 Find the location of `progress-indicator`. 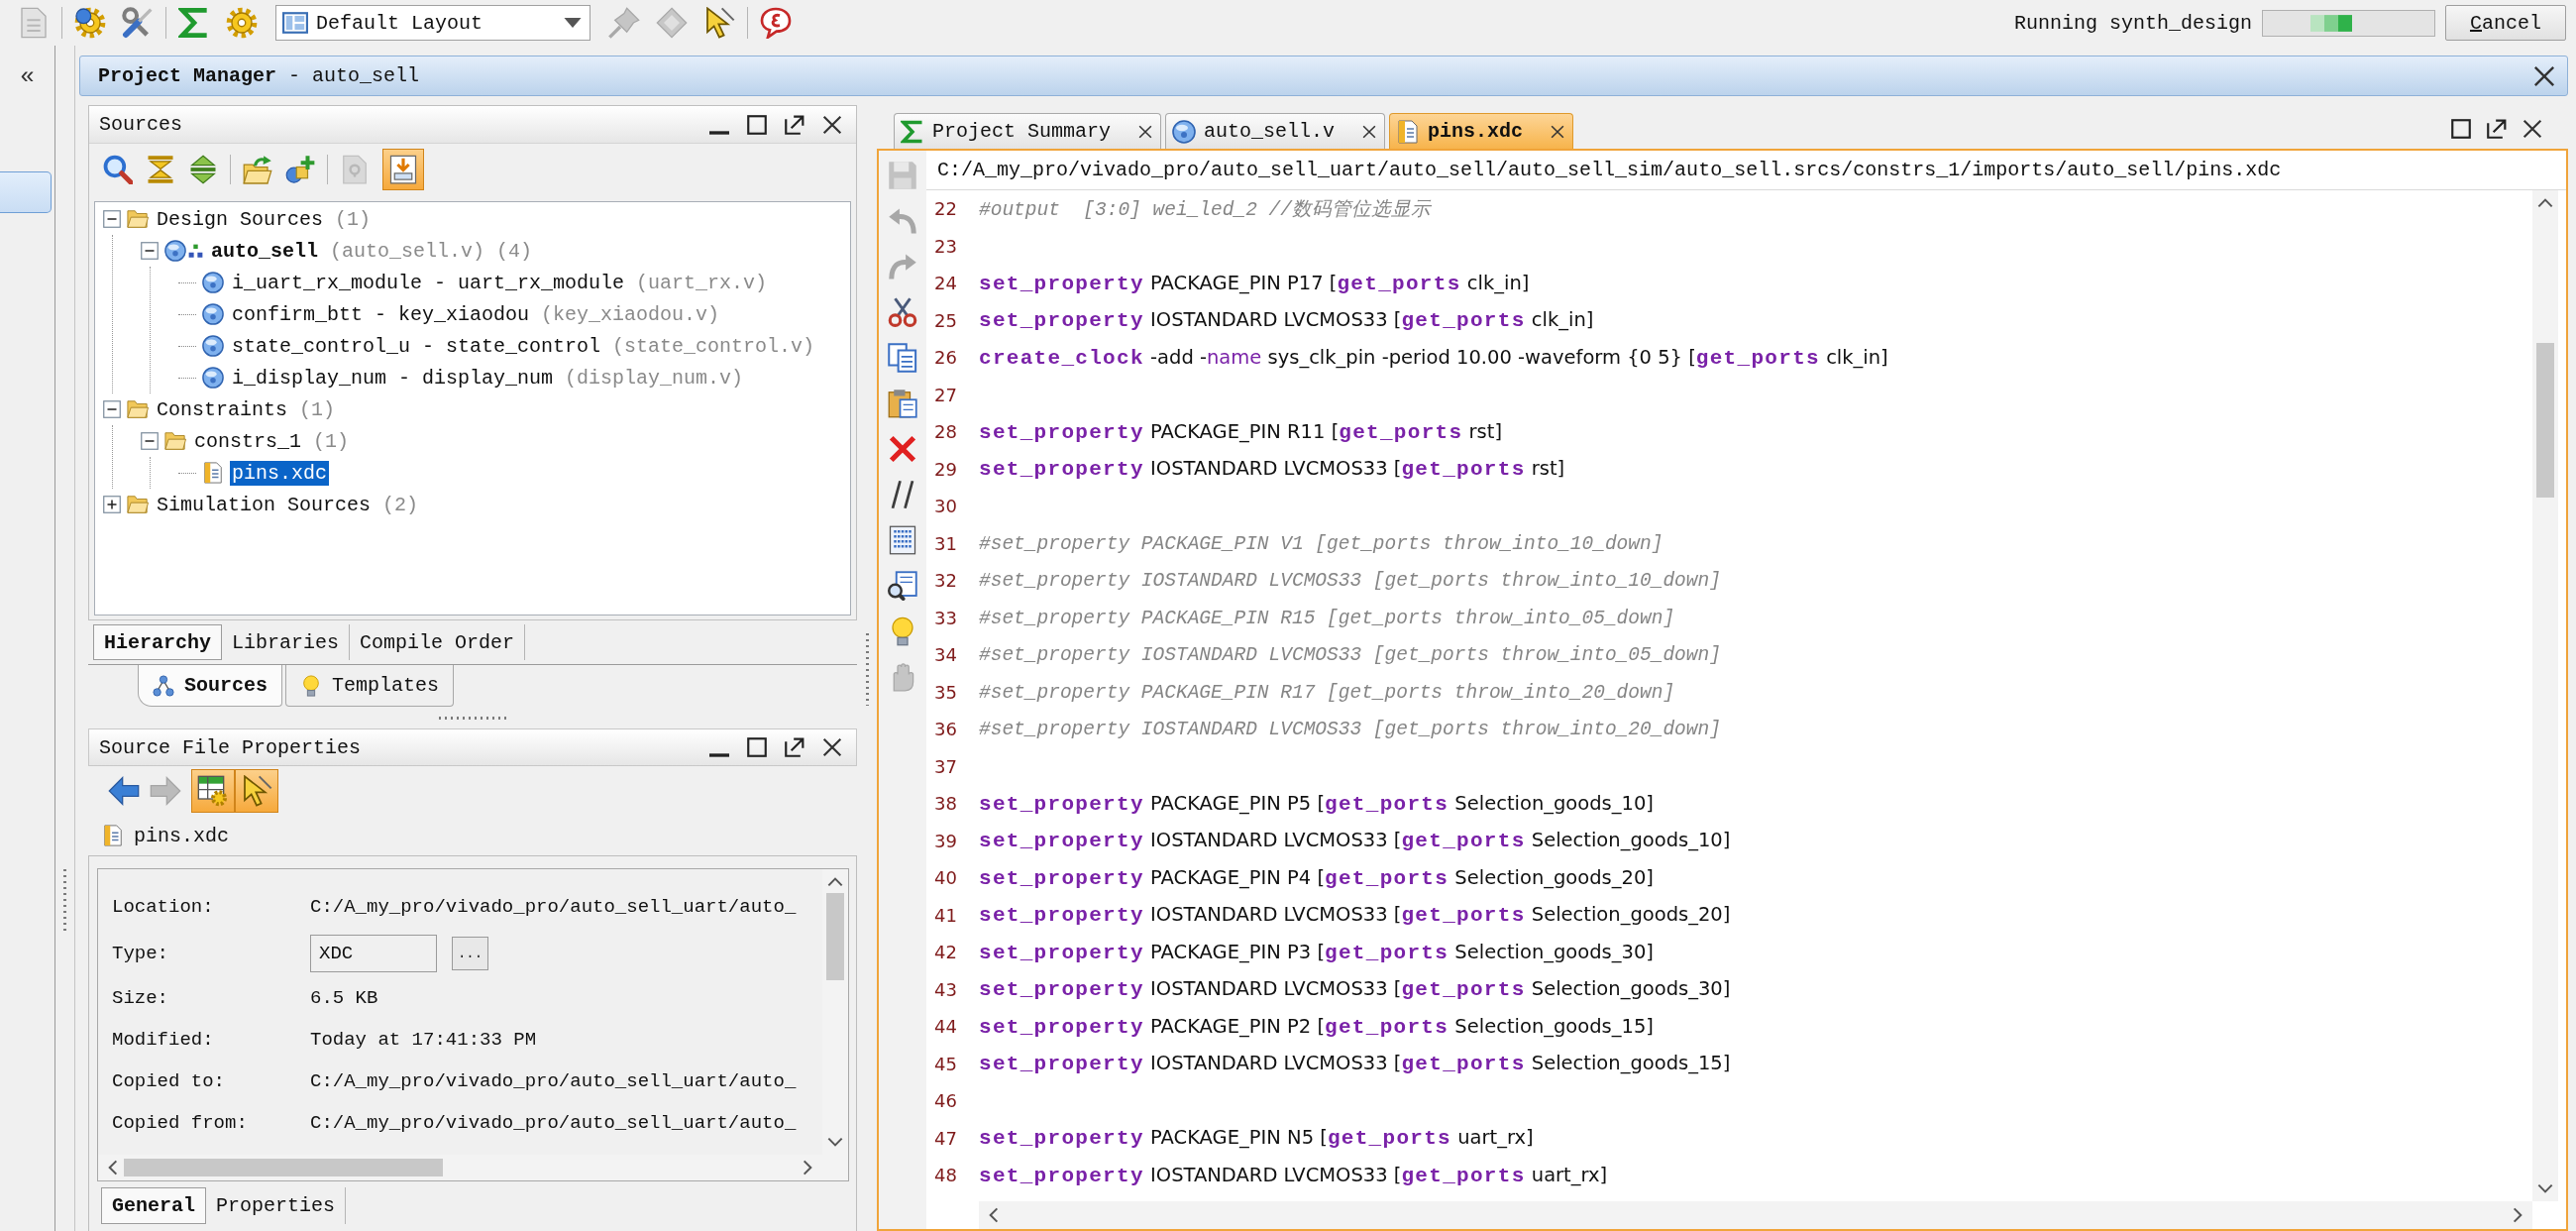

progress-indicator is located at coordinates (2331, 23).